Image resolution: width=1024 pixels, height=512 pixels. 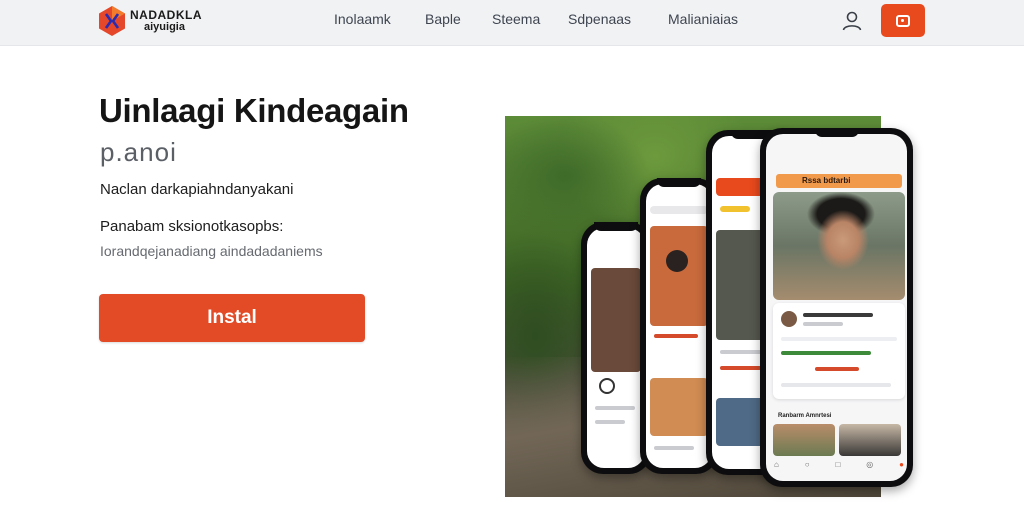 What do you see at coordinates (599, 19) in the screenshot?
I see `nav-link-4: Sdpenaas` at bounding box center [599, 19].